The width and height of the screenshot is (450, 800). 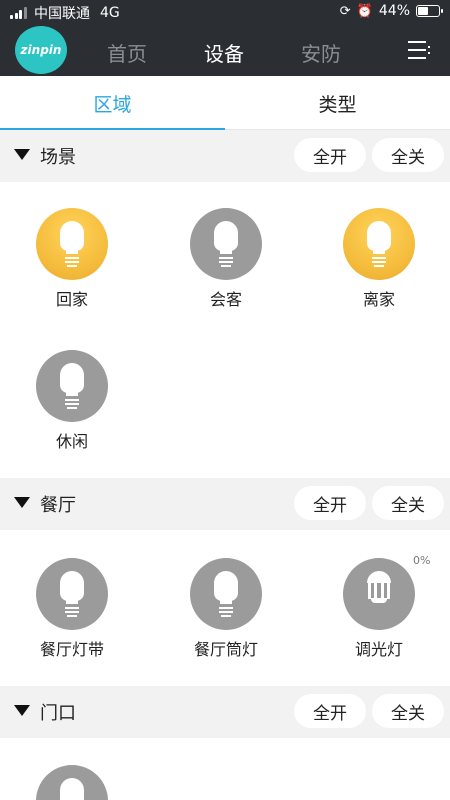 What do you see at coordinates (127, 52) in the screenshot?
I see `tab-home: 首页` at bounding box center [127, 52].